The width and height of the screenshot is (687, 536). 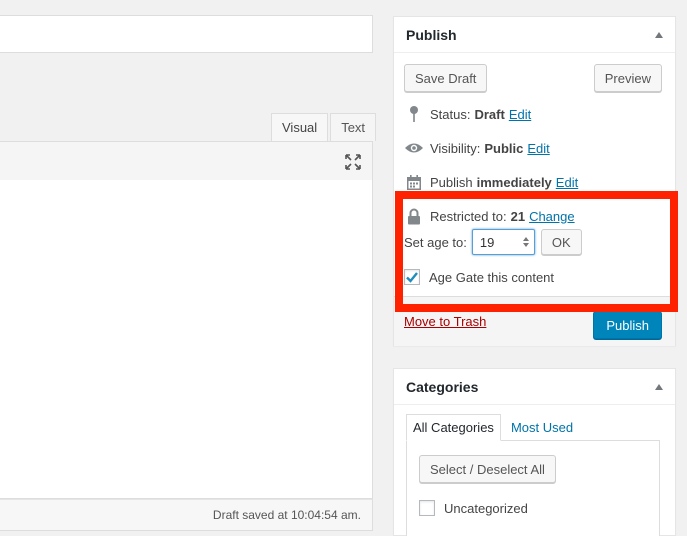 What do you see at coordinates (514, 182) in the screenshot?
I see `publish-value: immediately` at bounding box center [514, 182].